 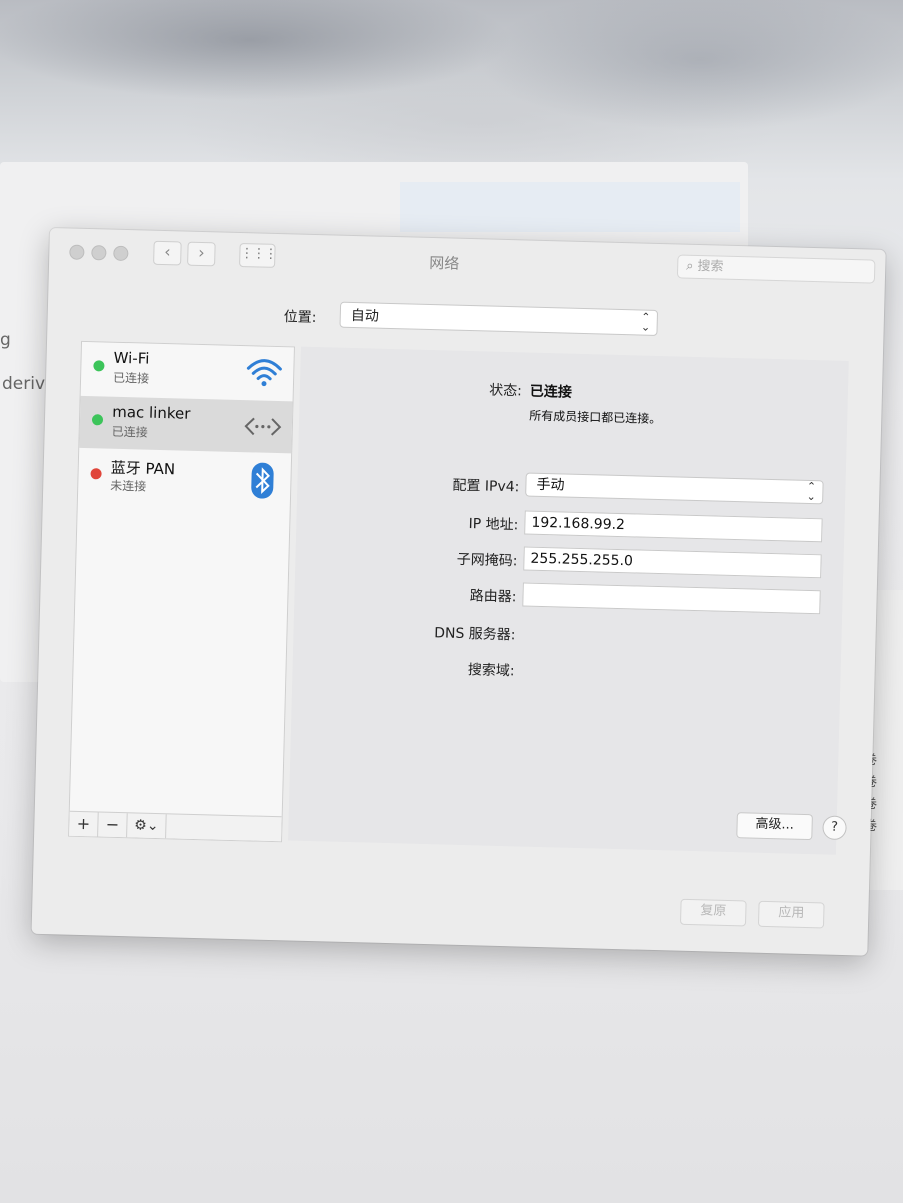 What do you see at coordinates (672, 562) in the screenshot?
I see `subnet-mask-field: 255.255.255.0` at bounding box center [672, 562].